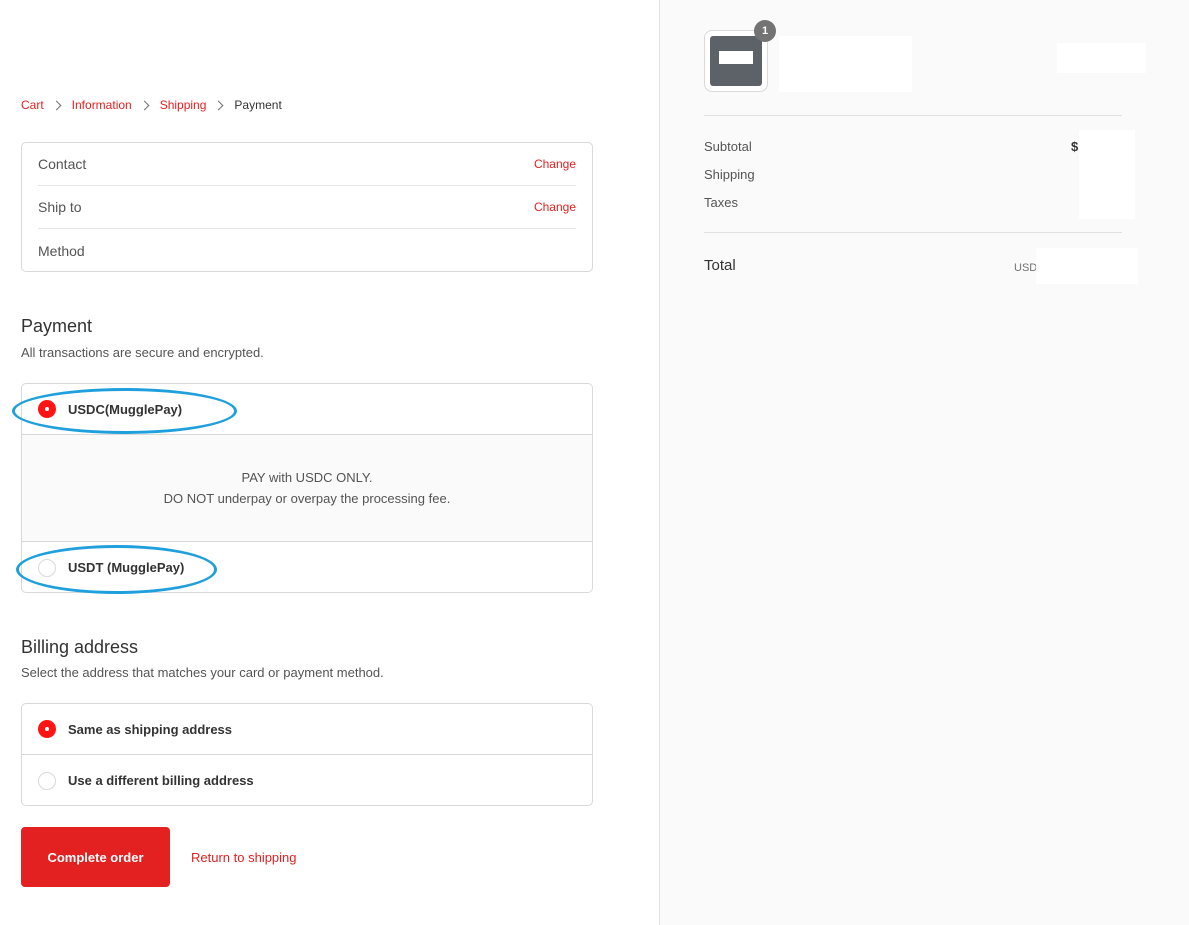  What do you see at coordinates (95, 857) in the screenshot?
I see `complete-order-button: Complete order` at bounding box center [95, 857].